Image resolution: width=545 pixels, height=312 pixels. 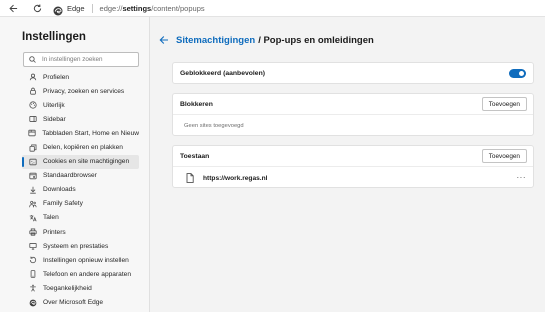 What do you see at coordinates (37, 8) in the screenshot?
I see `reload-icon` at bounding box center [37, 8].